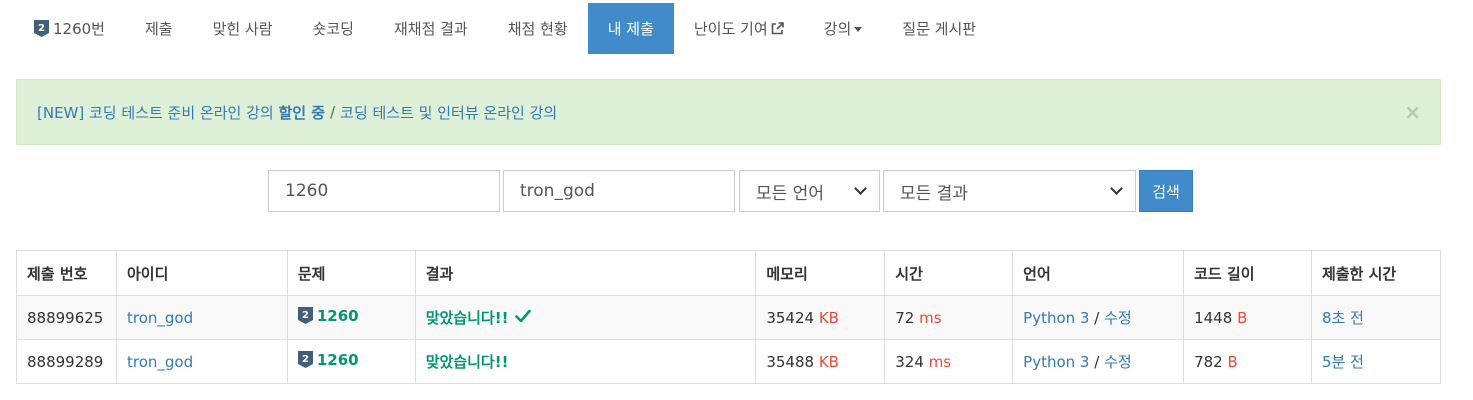 Image resolution: width=1473 pixels, height=400 pixels. What do you see at coordinates (730, 29) in the screenshot?
I see `tab-difficulty-contribution-label: 난이도 기여` at bounding box center [730, 29].